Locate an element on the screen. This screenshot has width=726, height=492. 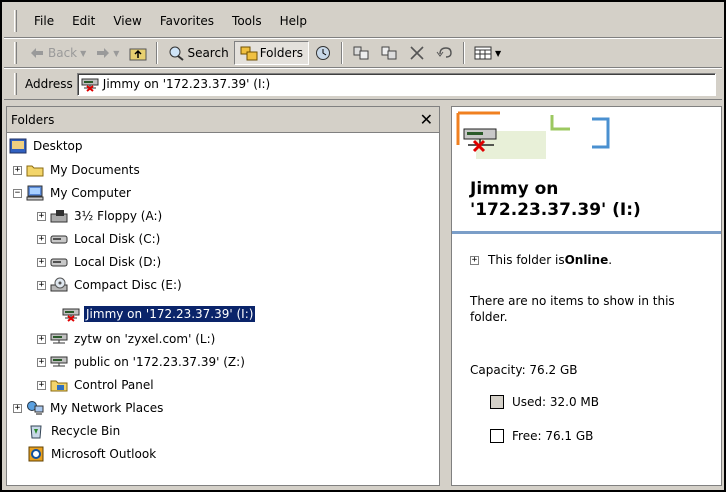
tree-item-control-panel: + Control Panel is located at coordinates (96, 385).